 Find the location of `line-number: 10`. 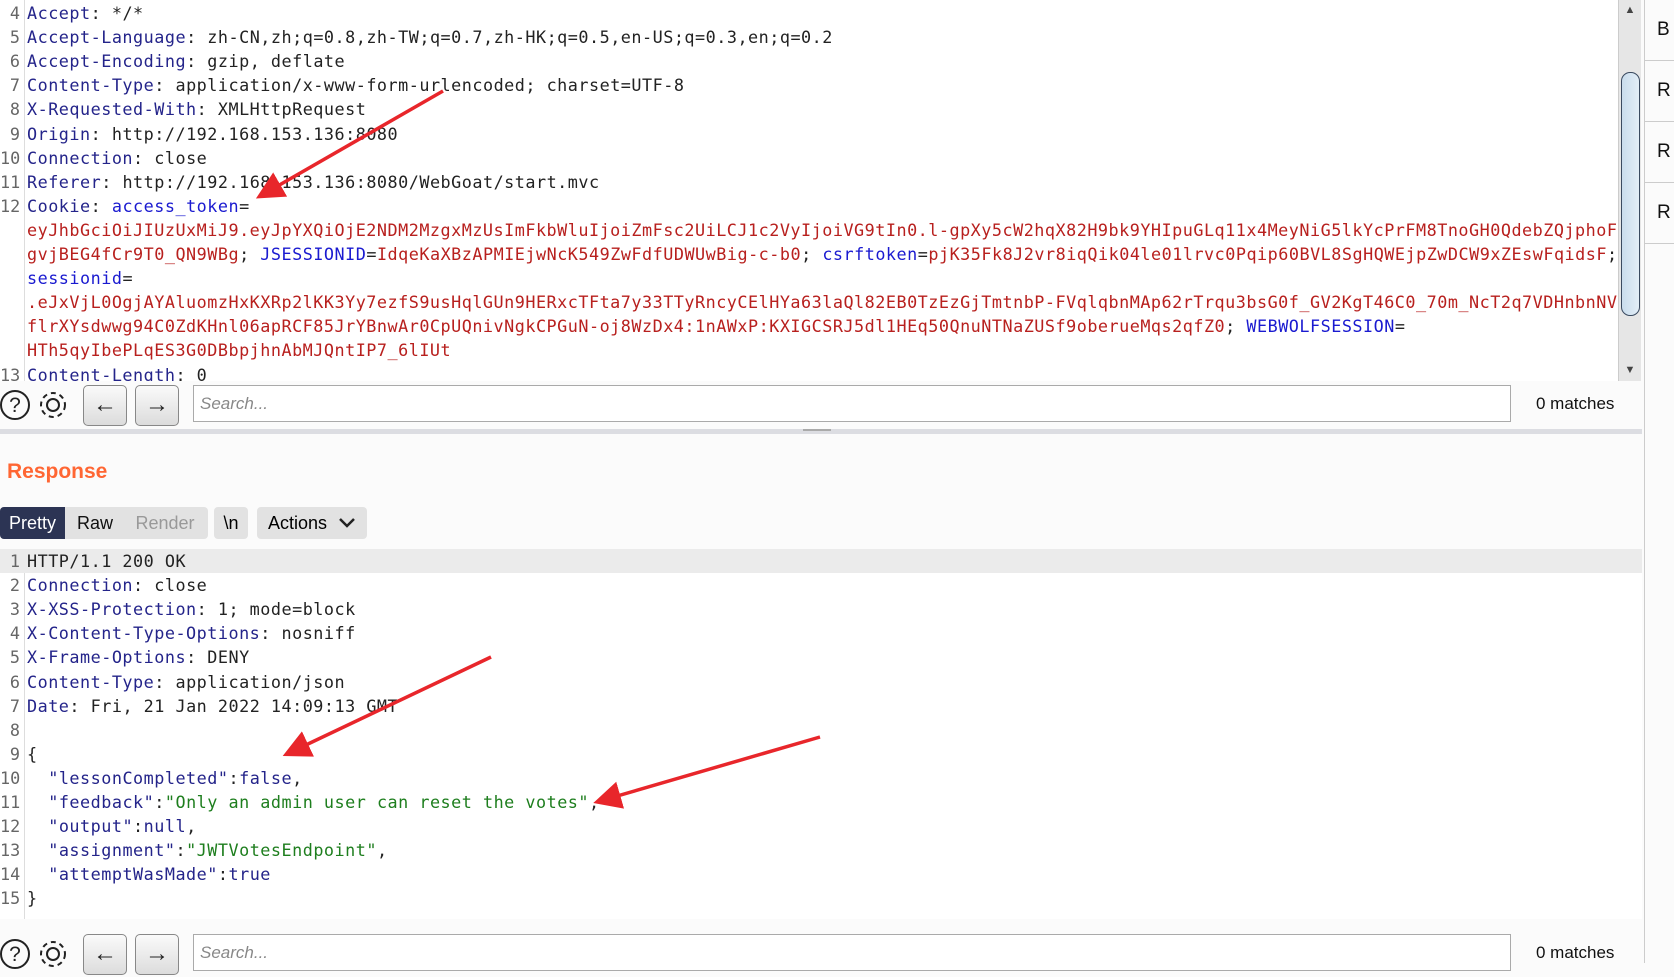

line-number: 10 is located at coordinates (10, 157).